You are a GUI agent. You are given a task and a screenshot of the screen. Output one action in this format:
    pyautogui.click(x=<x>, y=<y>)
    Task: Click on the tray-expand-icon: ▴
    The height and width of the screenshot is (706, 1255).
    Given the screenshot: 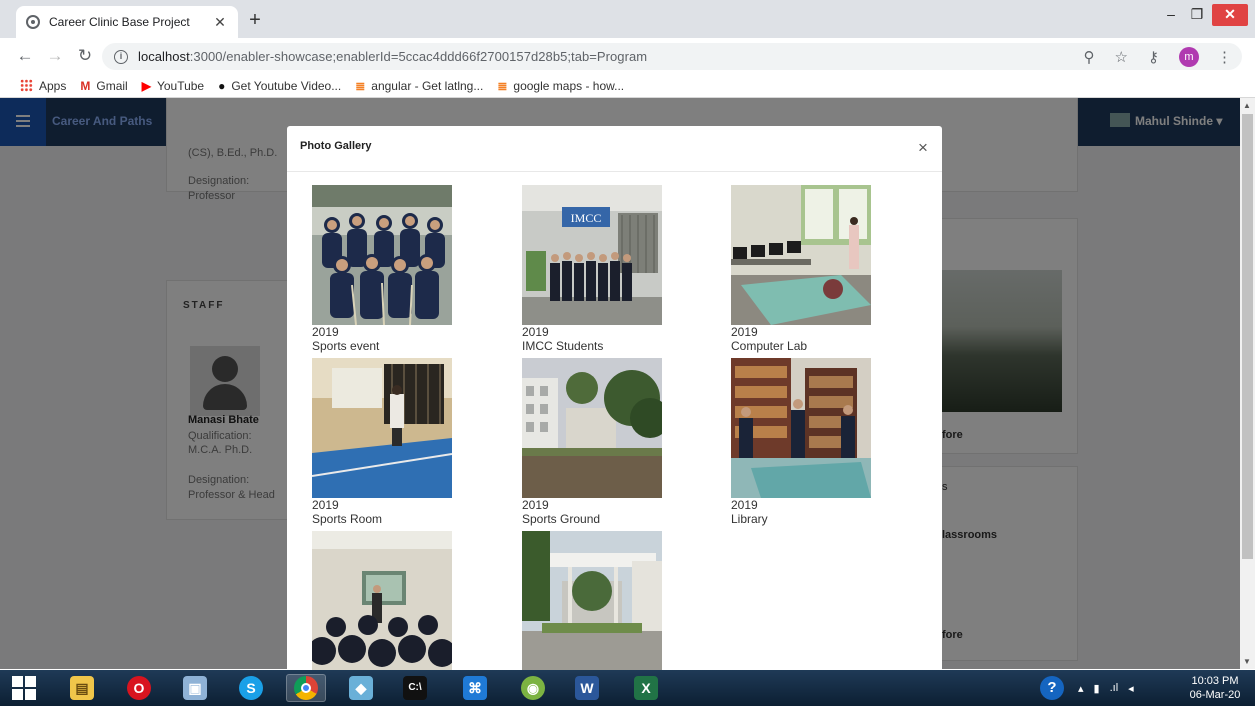 What is the action you would take?
    pyautogui.click(x=1081, y=688)
    